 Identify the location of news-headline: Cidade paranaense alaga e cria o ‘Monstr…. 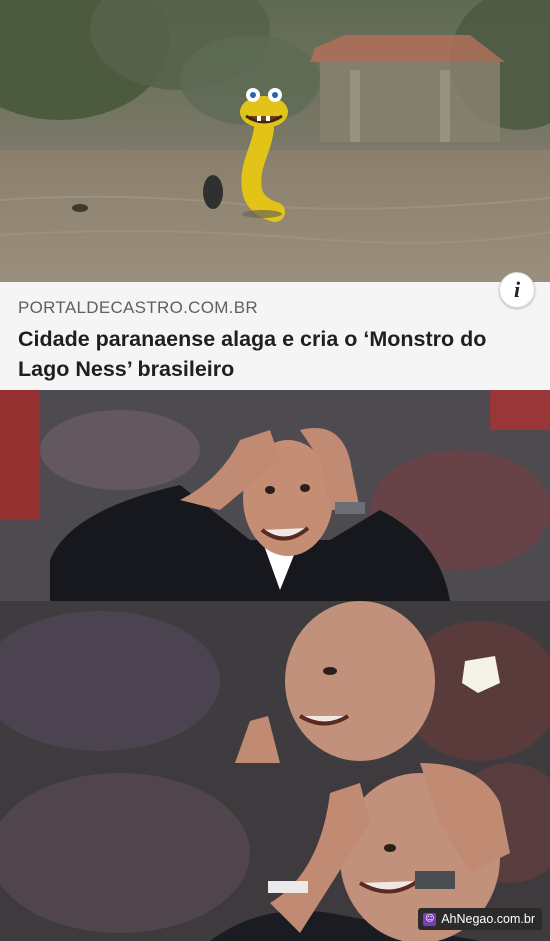
(273, 354).